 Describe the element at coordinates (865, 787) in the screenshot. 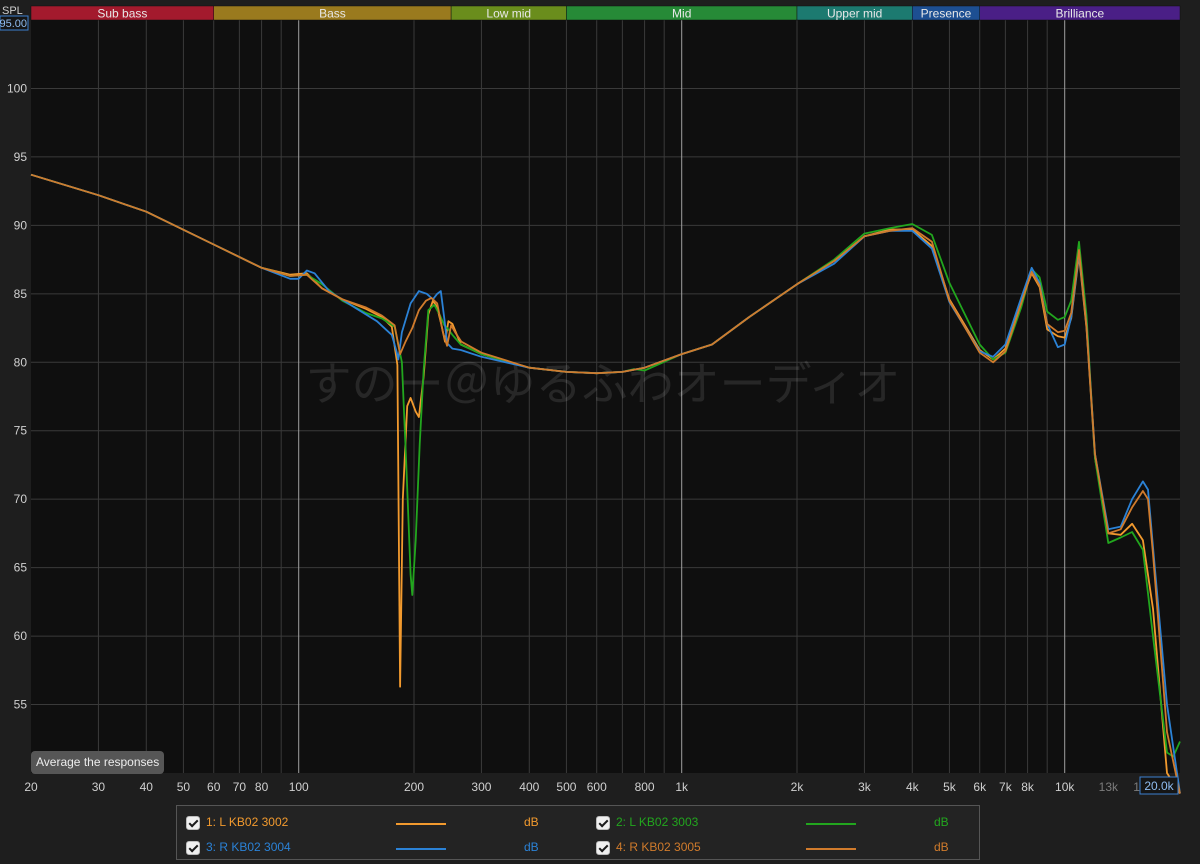

I see `x-tick-label: 3k` at that location.